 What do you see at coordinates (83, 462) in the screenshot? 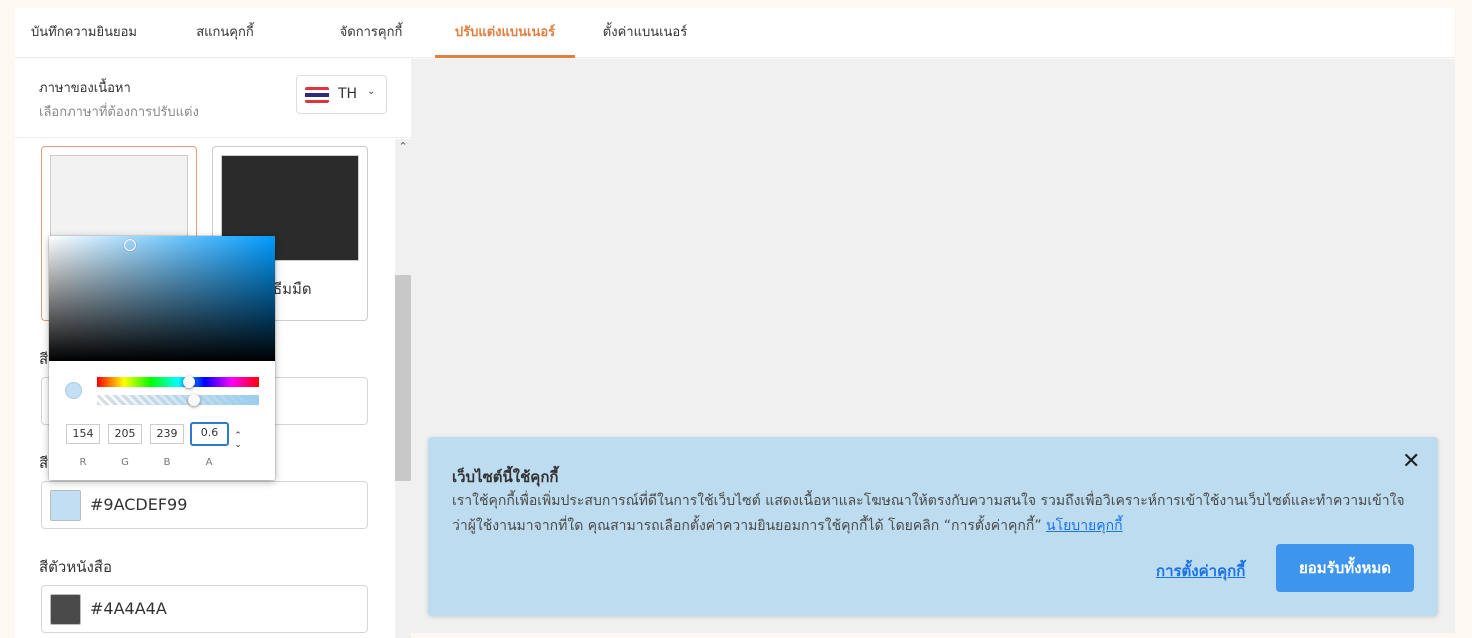
I see `red-label: R` at bounding box center [83, 462].